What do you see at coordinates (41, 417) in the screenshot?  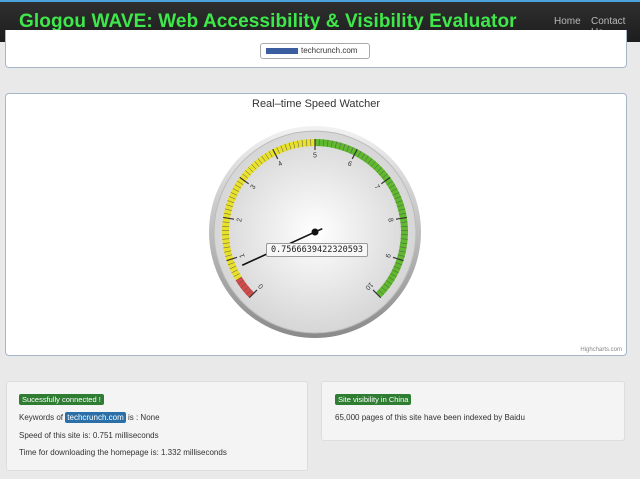 I see `keywords-prefix: Keywords of` at bounding box center [41, 417].